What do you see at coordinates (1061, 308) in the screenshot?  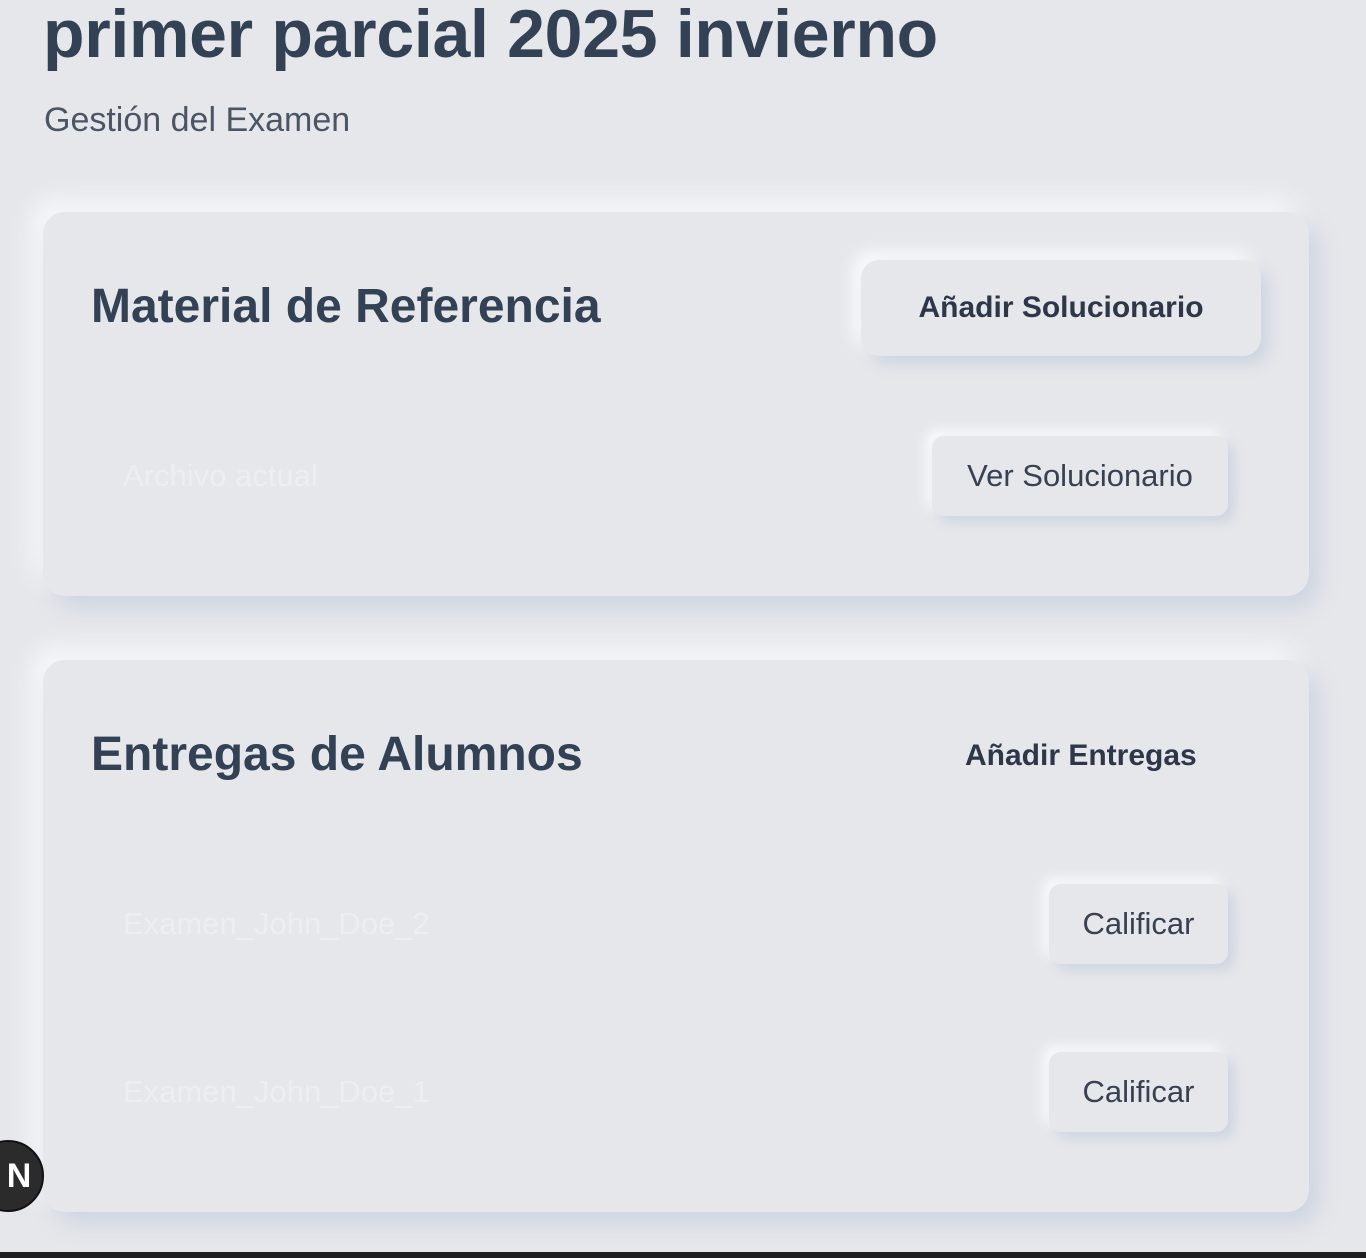 I see `add-solution-button: Añadir Solucionario` at bounding box center [1061, 308].